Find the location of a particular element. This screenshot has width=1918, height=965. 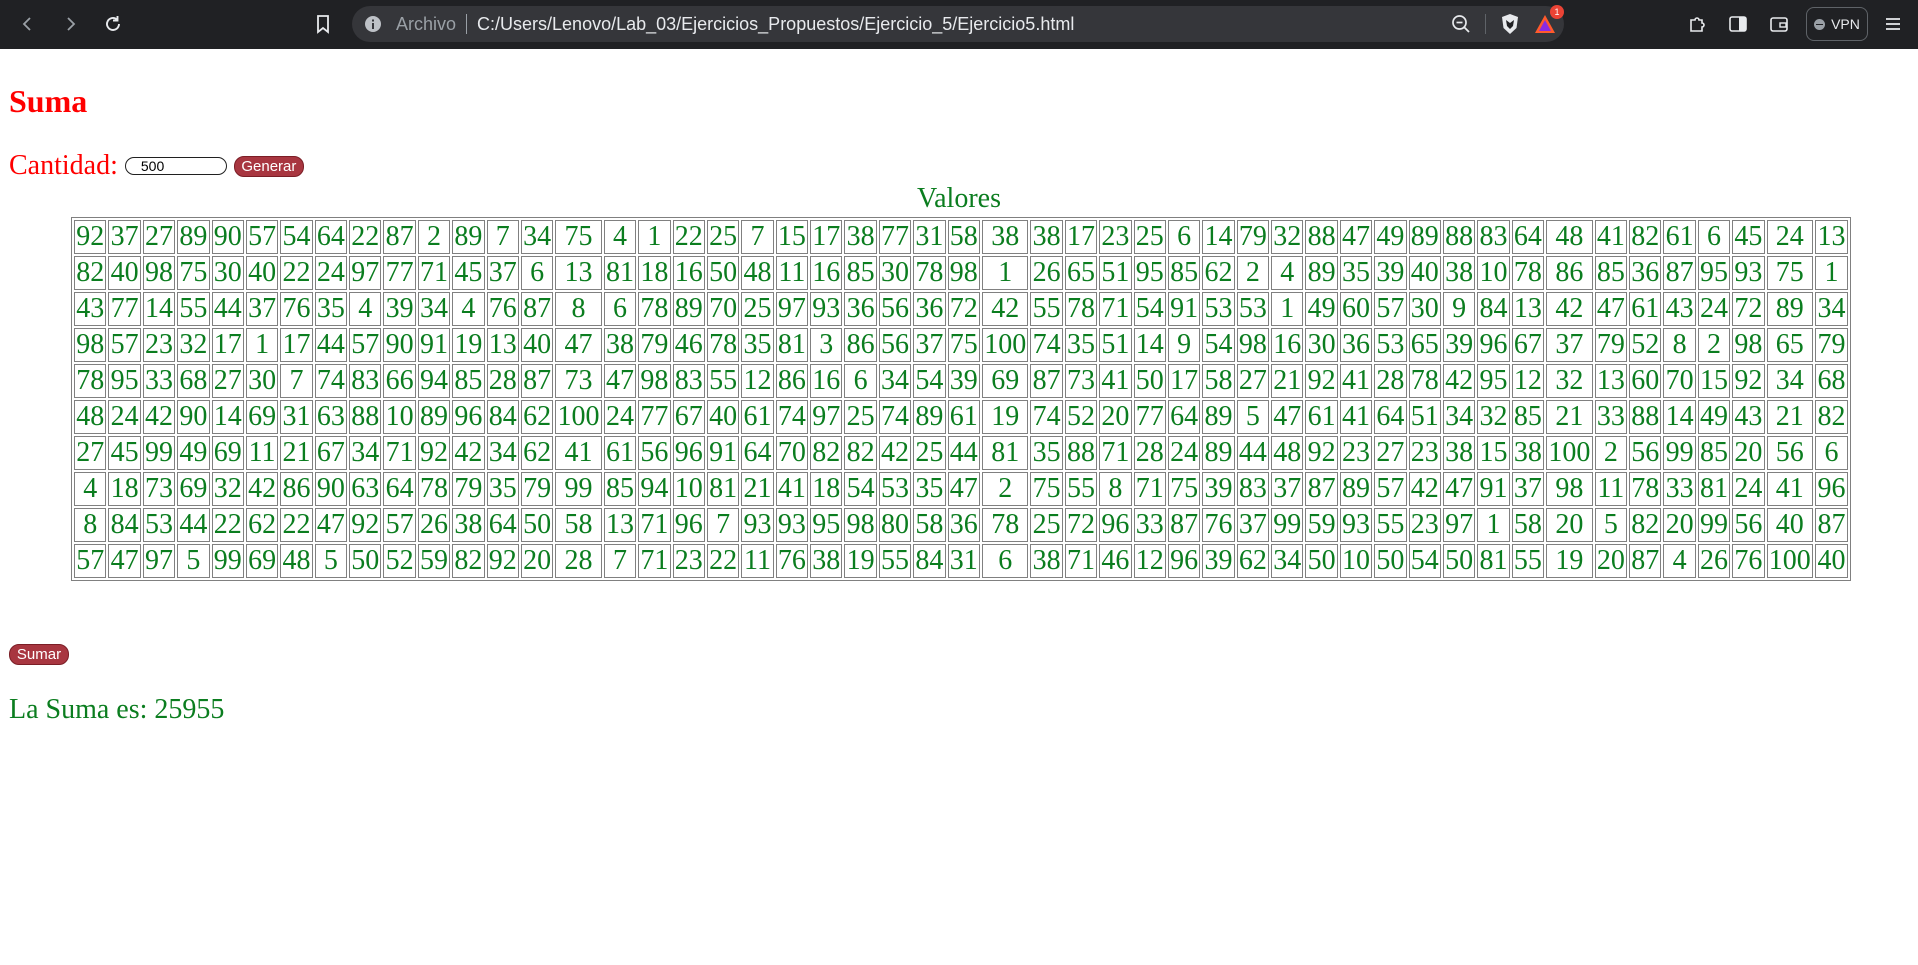

table-cell: 30 is located at coordinates (1321, 345).